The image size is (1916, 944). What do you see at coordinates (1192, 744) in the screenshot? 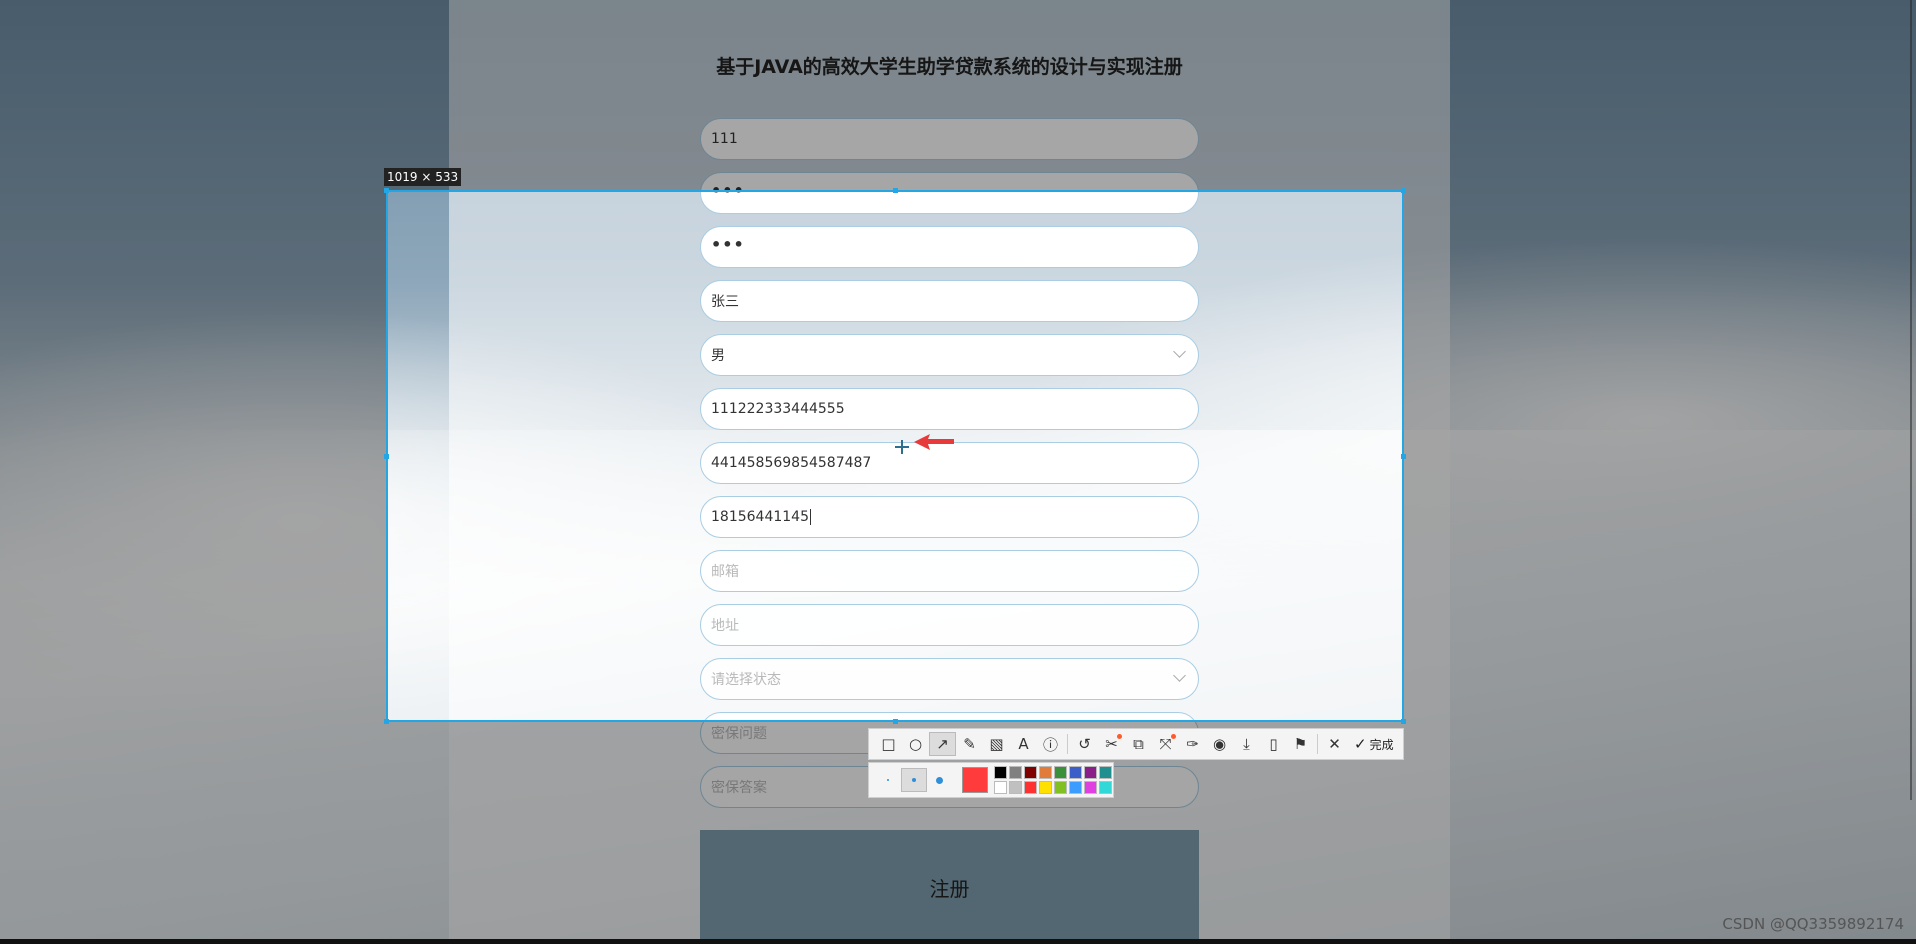
I see `pin-icon: ✑` at bounding box center [1192, 744].